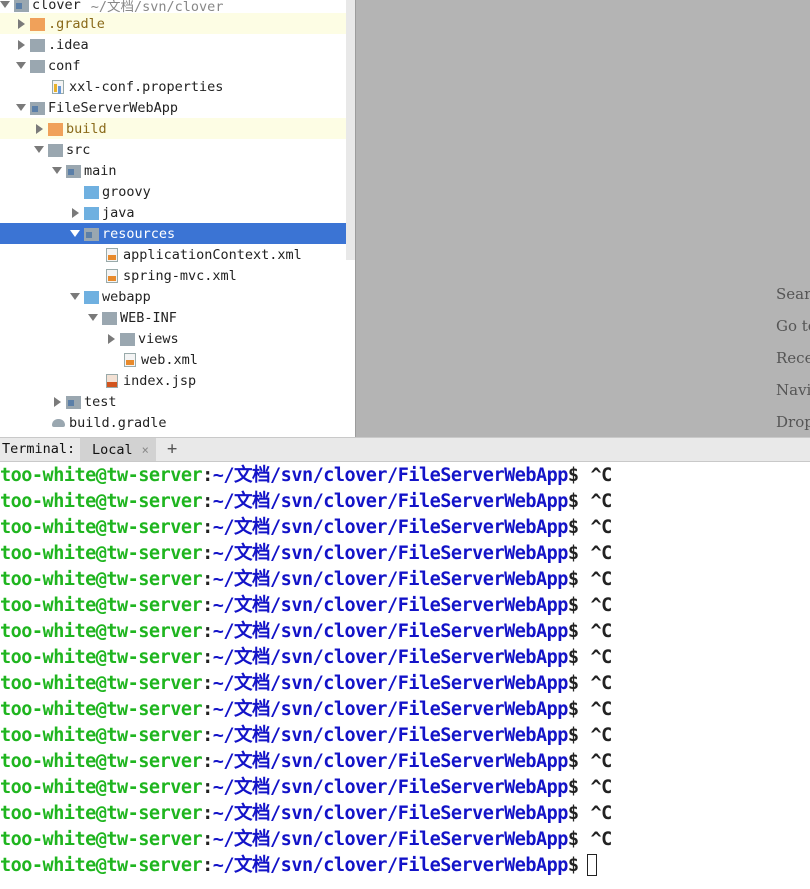 The width and height of the screenshot is (810, 889). Describe the element at coordinates (177, 44) in the screenshot. I see `tree-row-idea: .idea` at that location.